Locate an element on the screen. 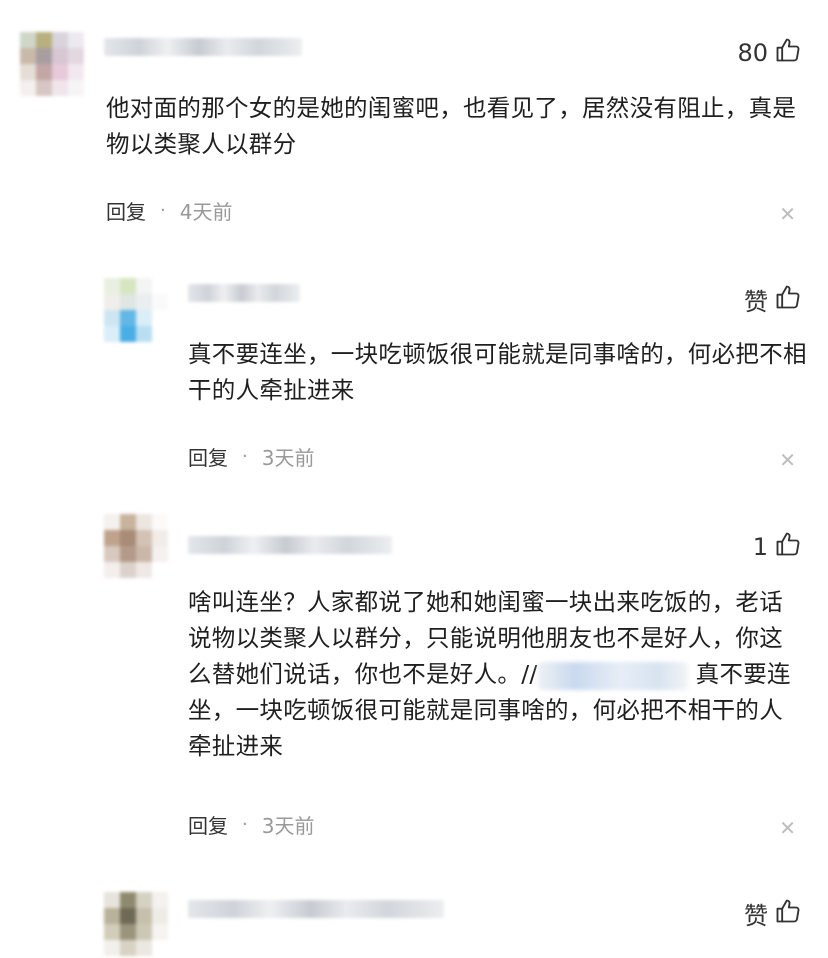 This screenshot has width=828, height=958. comment-meta: 回复 · 4天前 is located at coordinates (169, 210).